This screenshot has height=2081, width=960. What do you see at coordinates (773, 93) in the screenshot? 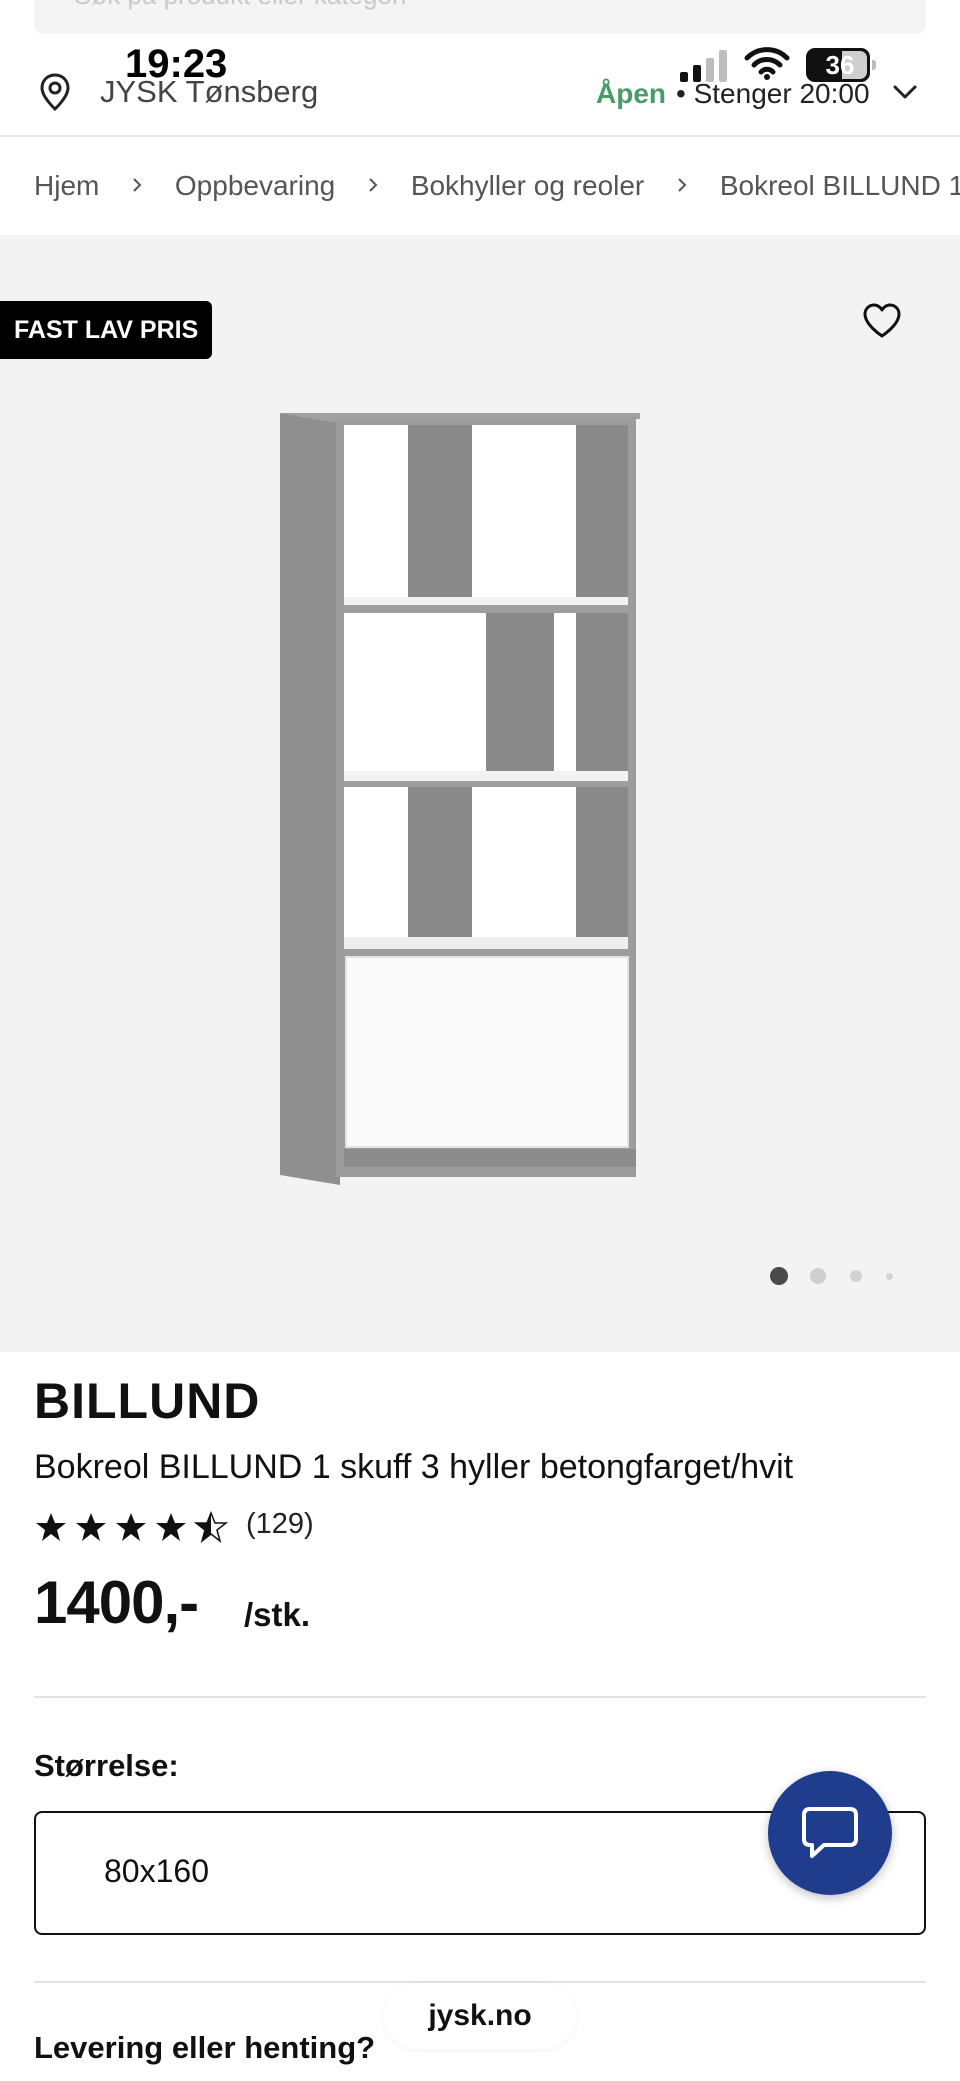
I see `store-closing-time: • Stenger 20:00` at bounding box center [773, 93].